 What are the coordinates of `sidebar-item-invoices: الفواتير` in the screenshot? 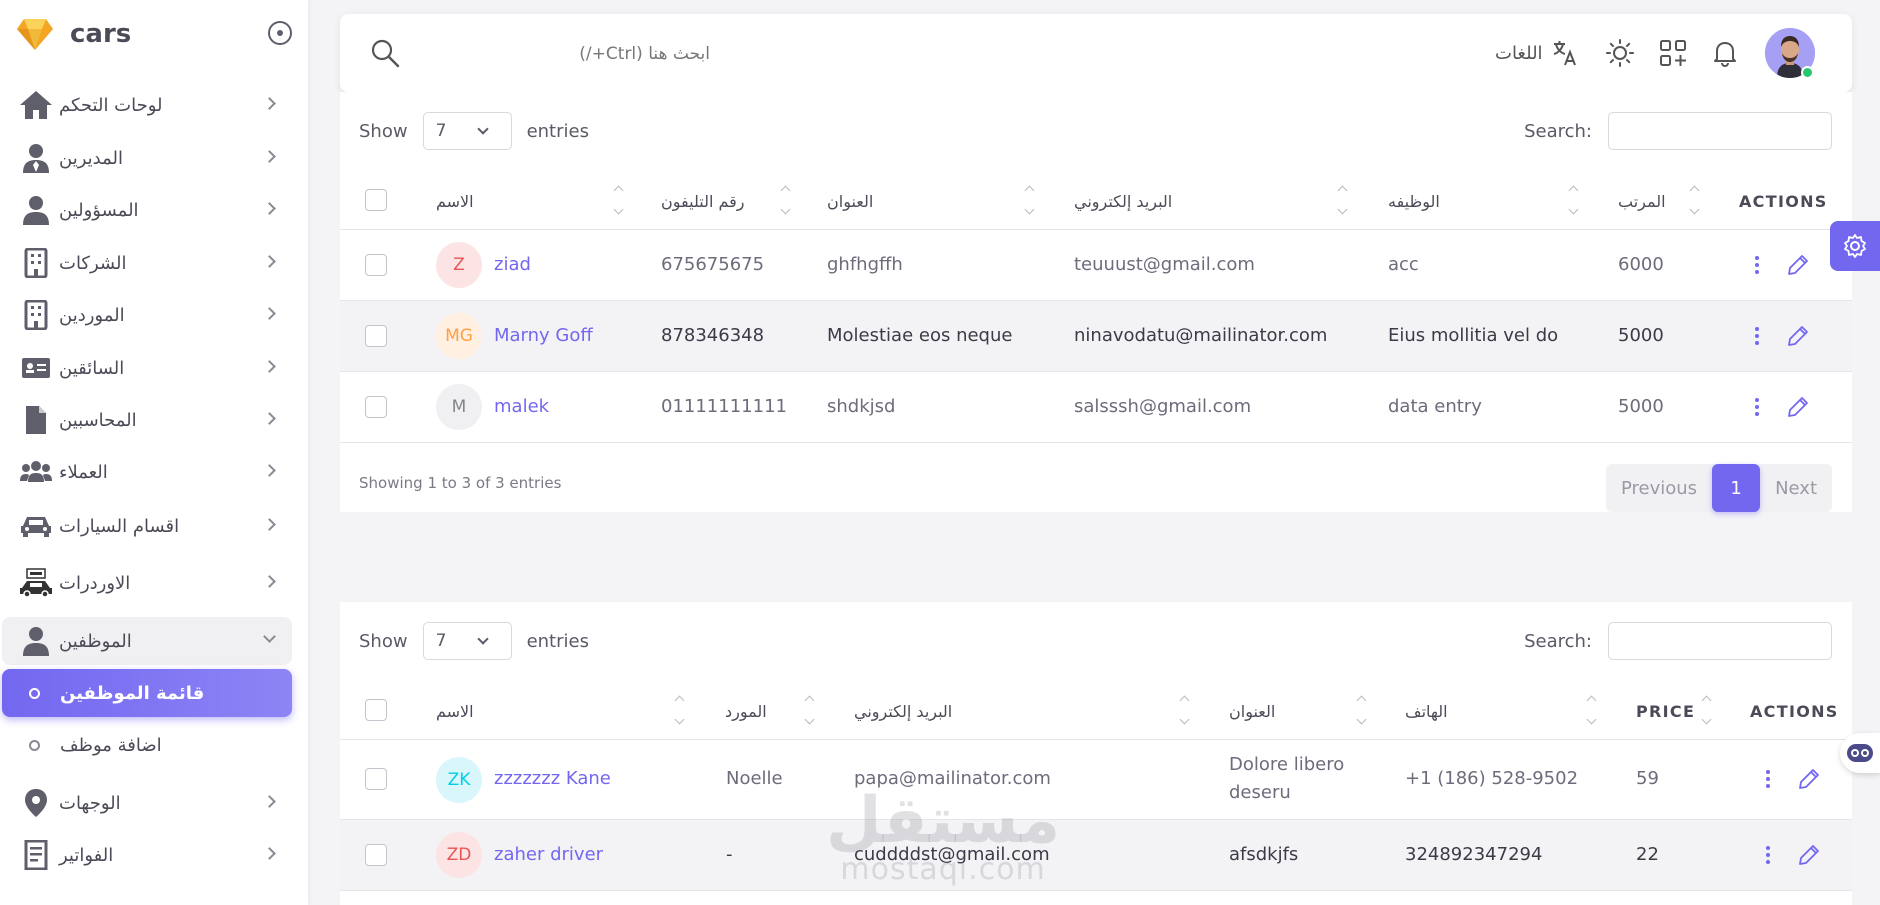 It's located at (147, 855).